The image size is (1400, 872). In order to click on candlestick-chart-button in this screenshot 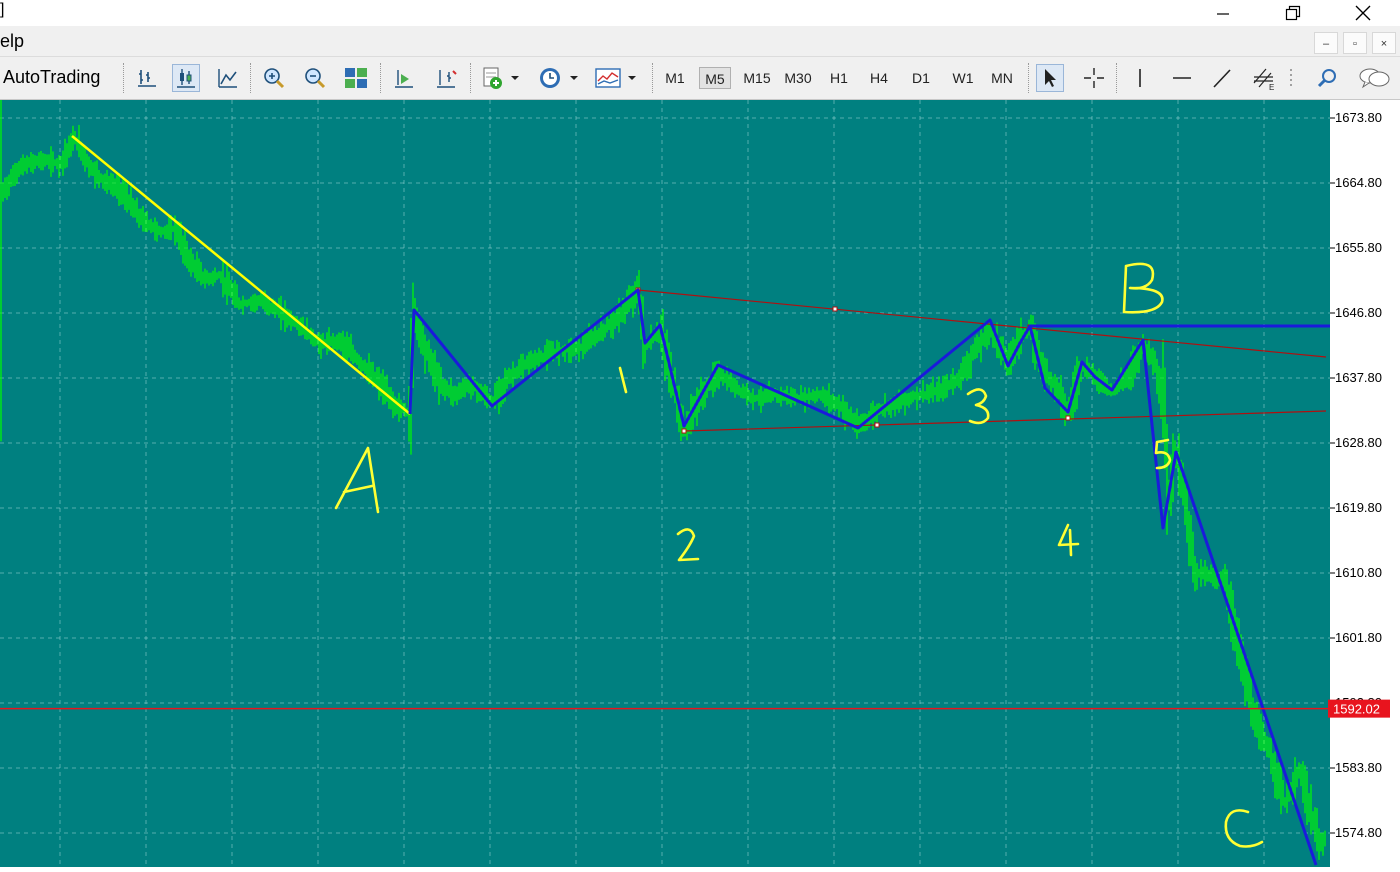, I will do `click(186, 78)`.